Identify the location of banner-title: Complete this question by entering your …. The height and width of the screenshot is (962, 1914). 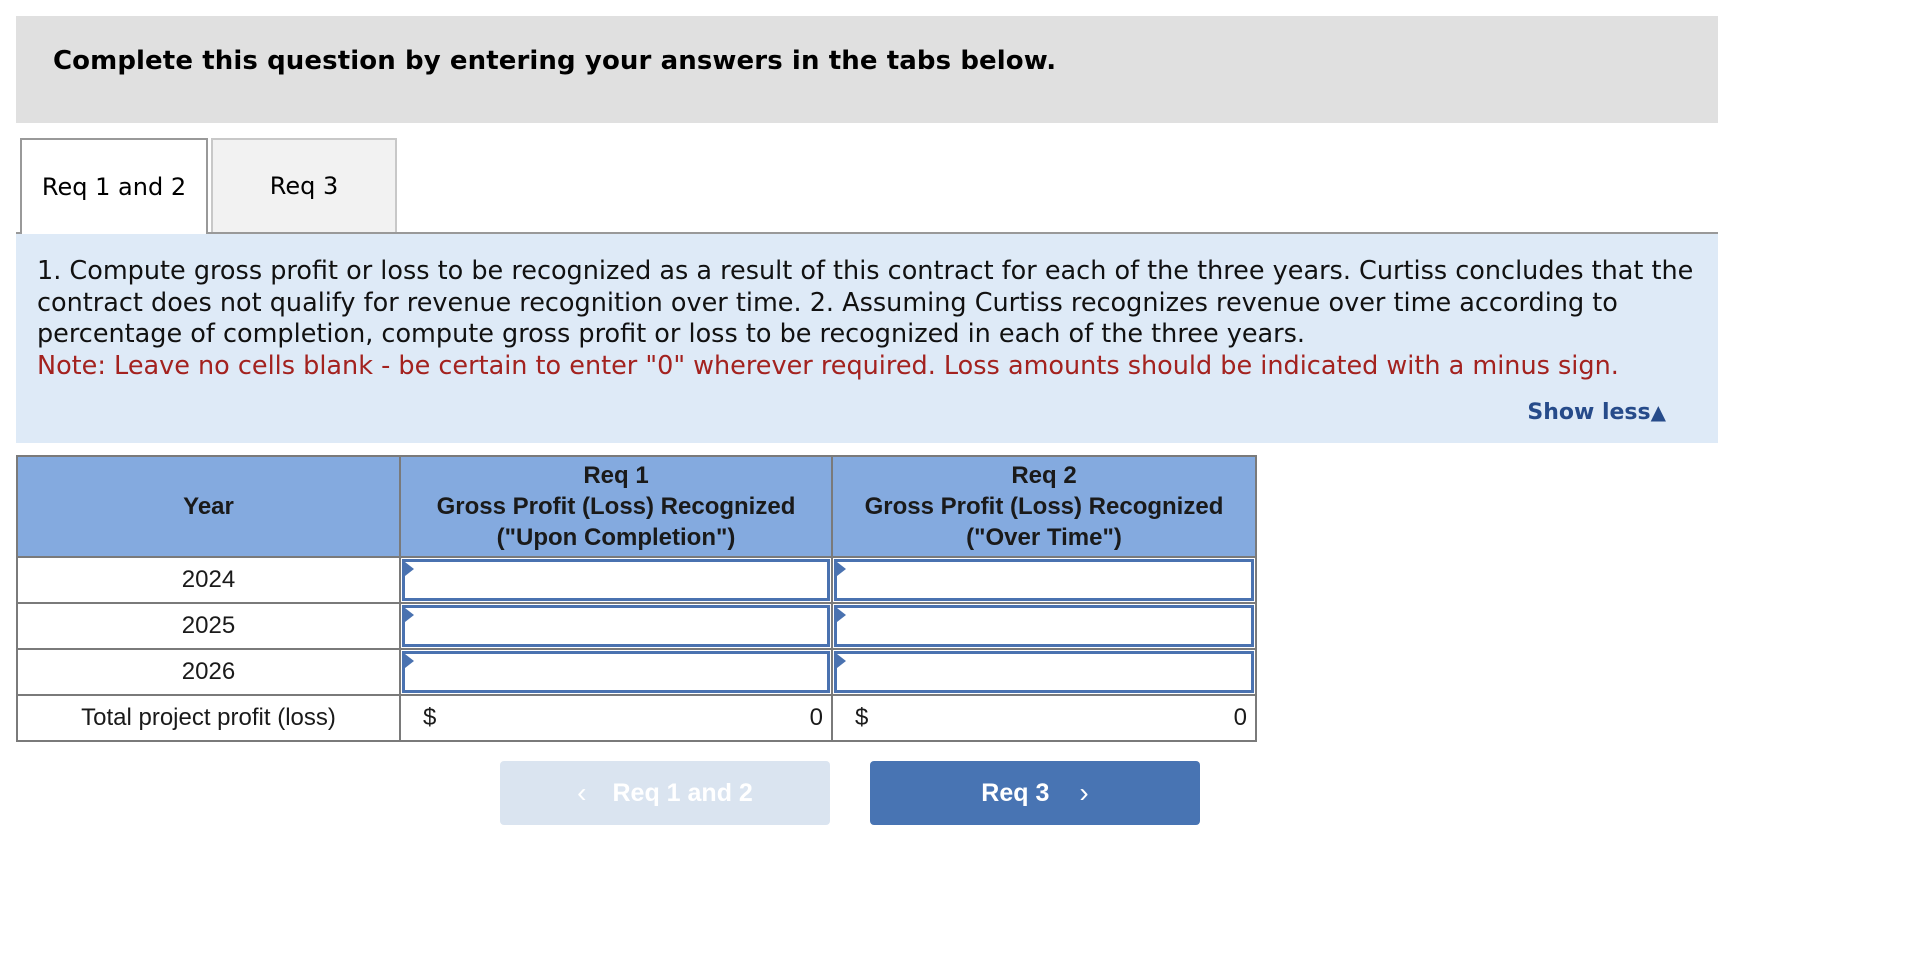
(555, 61).